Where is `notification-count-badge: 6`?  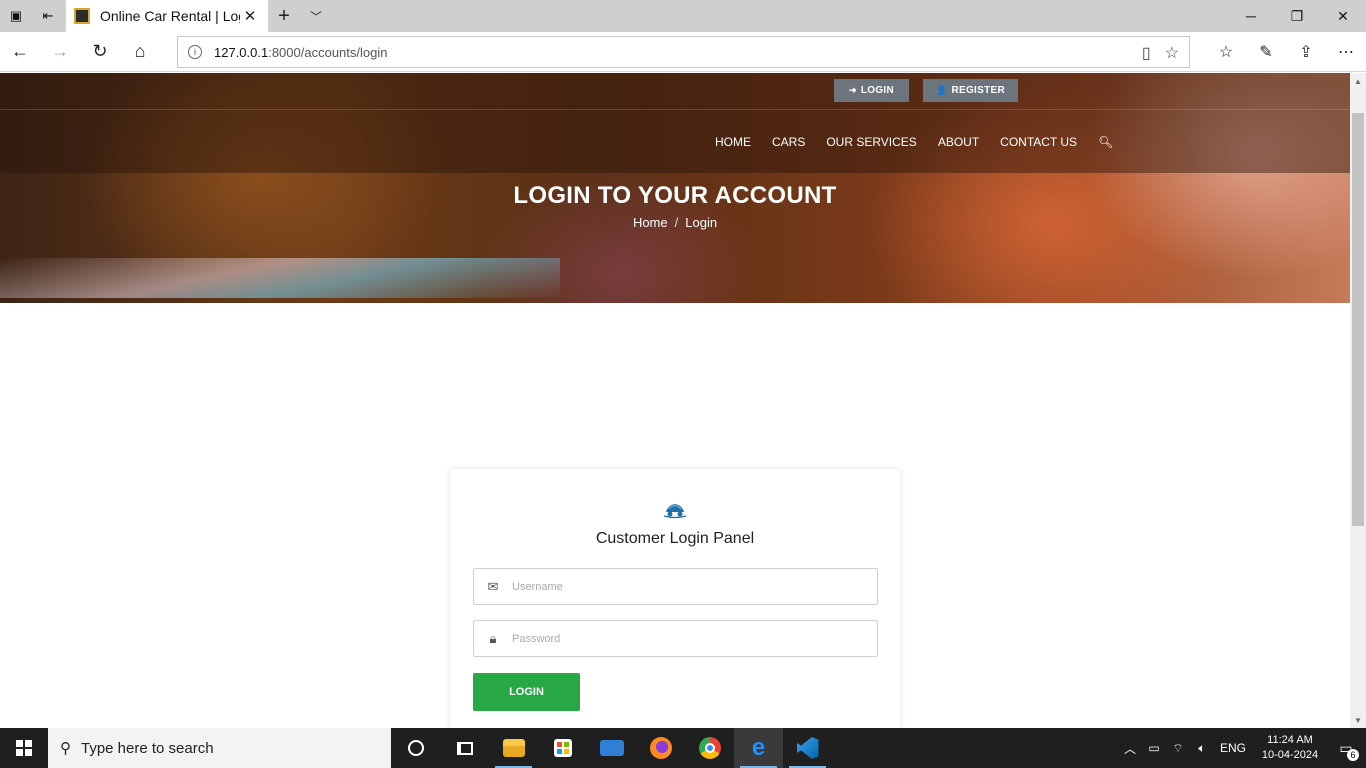
notification-count-badge: 6 is located at coordinates (1353, 754).